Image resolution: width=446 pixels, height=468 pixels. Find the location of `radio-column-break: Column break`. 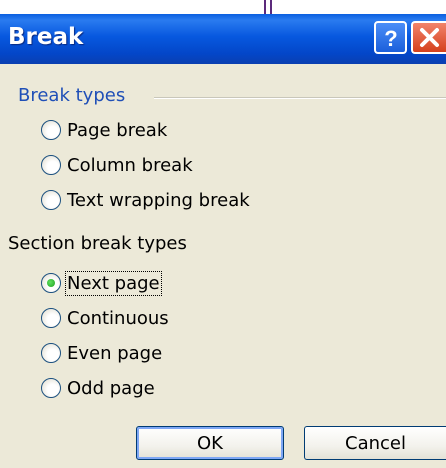

radio-column-break: Column break is located at coordinates (117, 165).